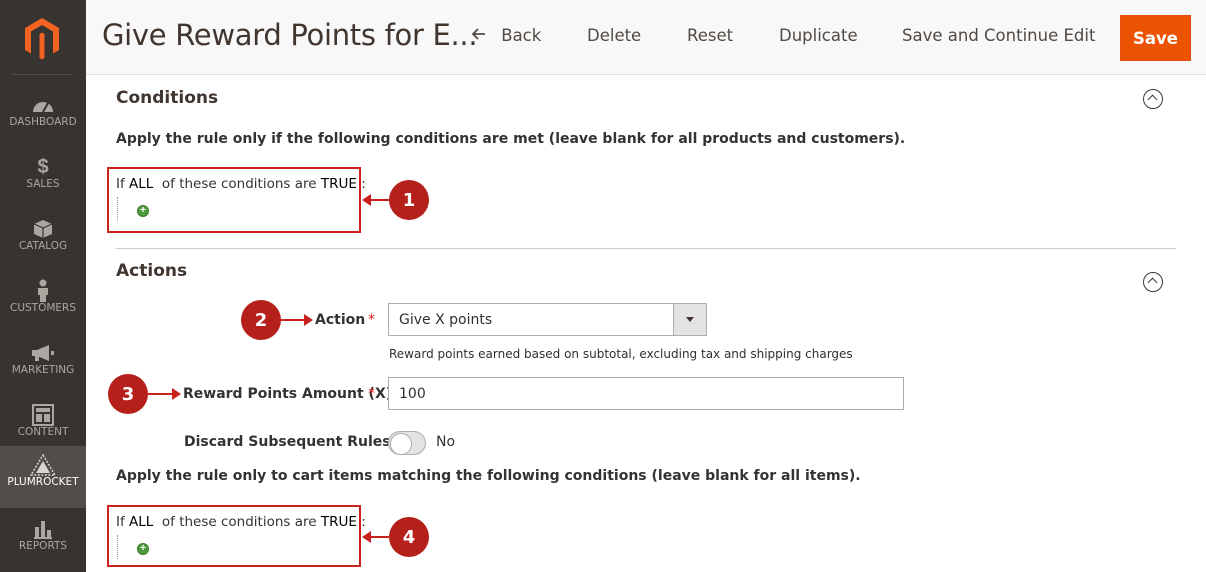 This screenshot has height=572, width=1206. Describe the element at coordinates (710, 35) in the screenshot. I see `reset-button: Reset` at that location.